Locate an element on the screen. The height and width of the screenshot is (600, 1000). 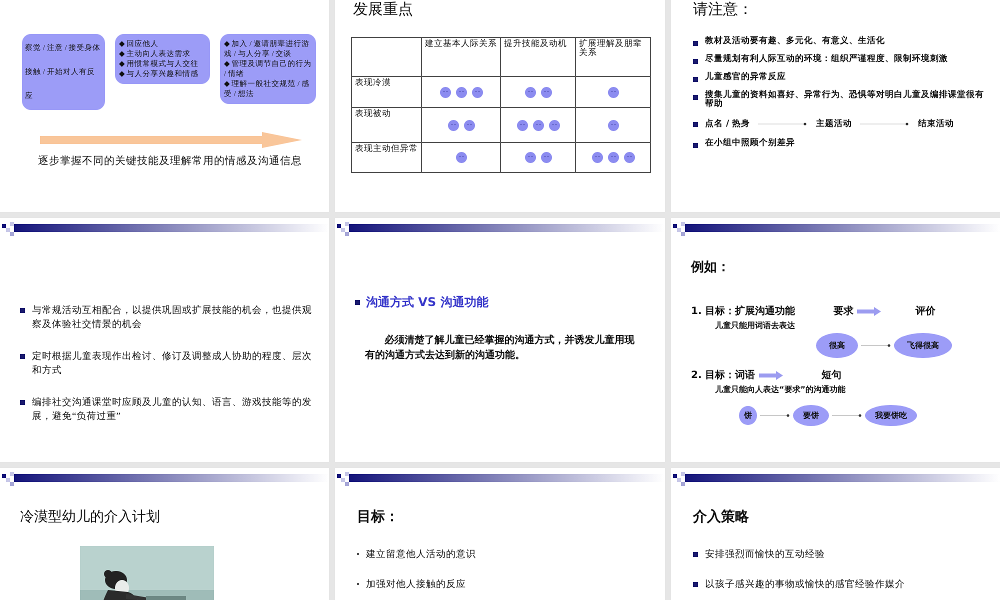
slide-title: 目标： is located at coordinates (378, 517).